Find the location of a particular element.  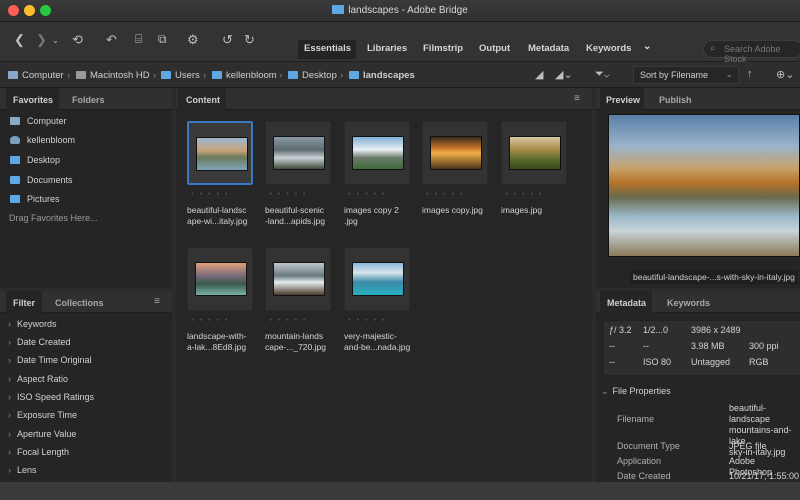

filter-focal-length: Focal Length is located at coordinates (38, 452).